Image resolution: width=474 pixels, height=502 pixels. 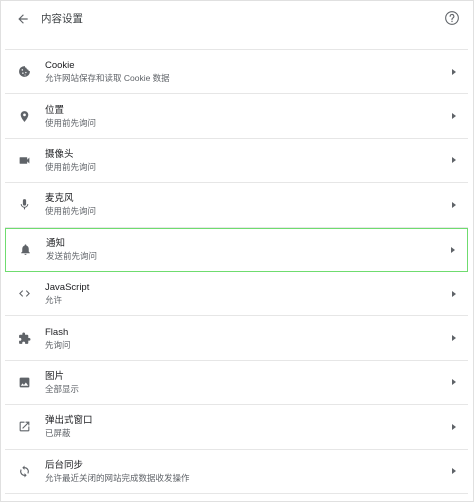 What do you see at coordinates (56, 244) in the screenshot?
I see `settings-row-label: 通知` at bounding box center [56, 244].